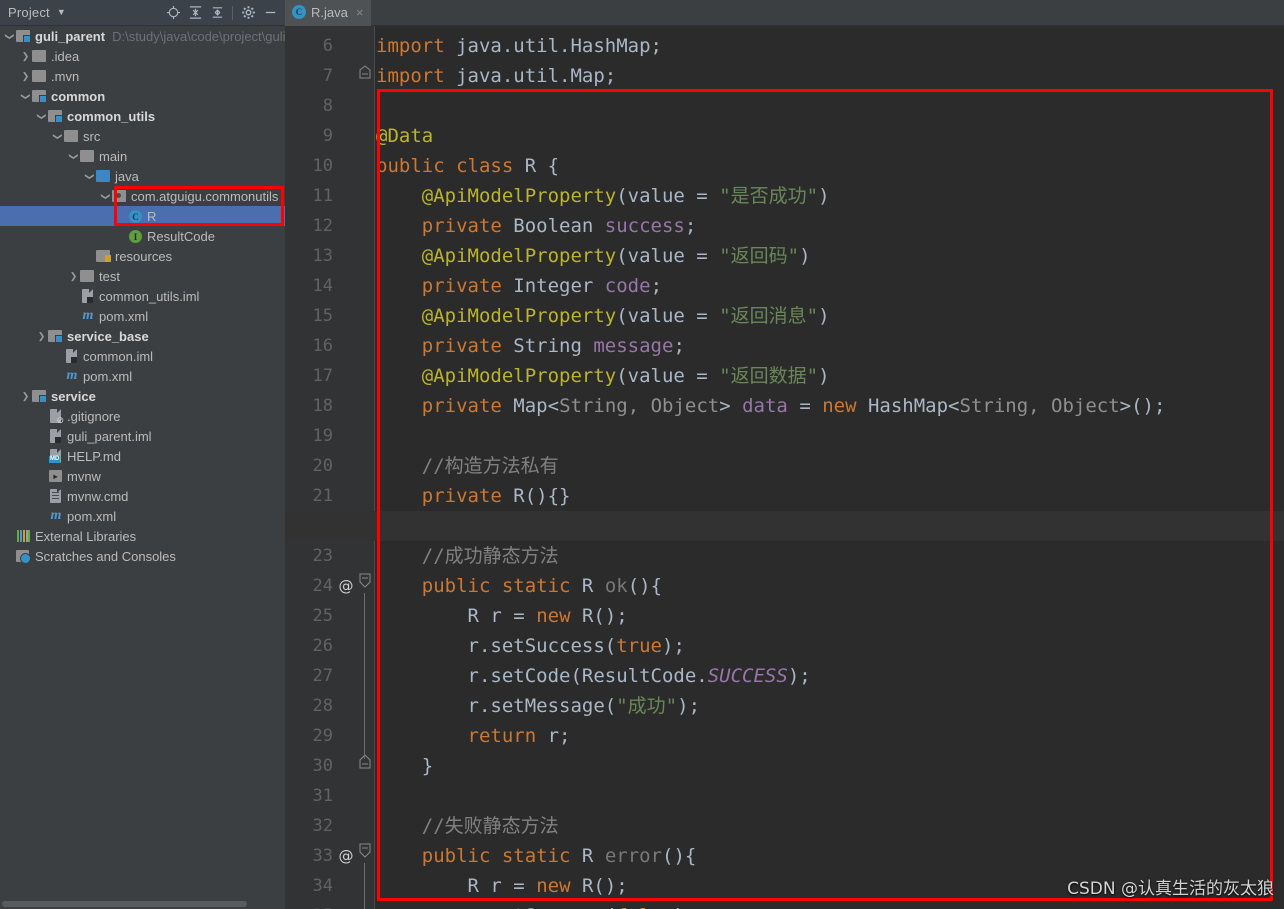 This screenshot has width=1284, height=909. What do you see at coordinates (65, 76) in the screenshot?
I see `tree-row-label: .mvn` at bounding box center [65, 76].